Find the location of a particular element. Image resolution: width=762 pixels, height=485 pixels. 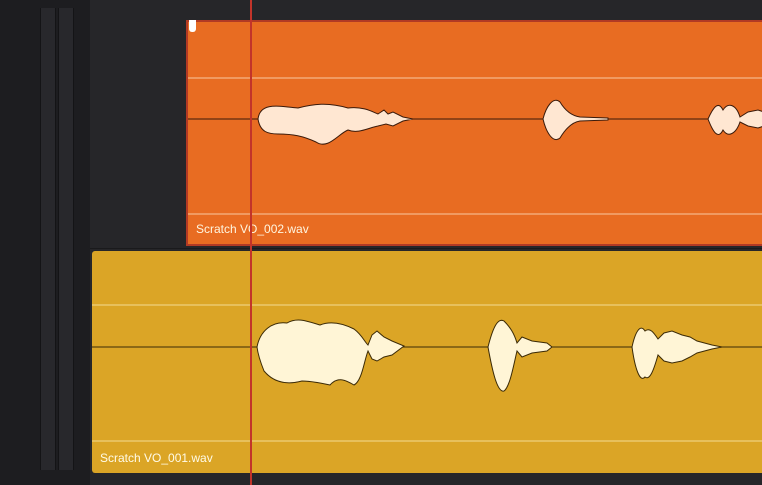

playhead-line is located at coordinates (251, 242).